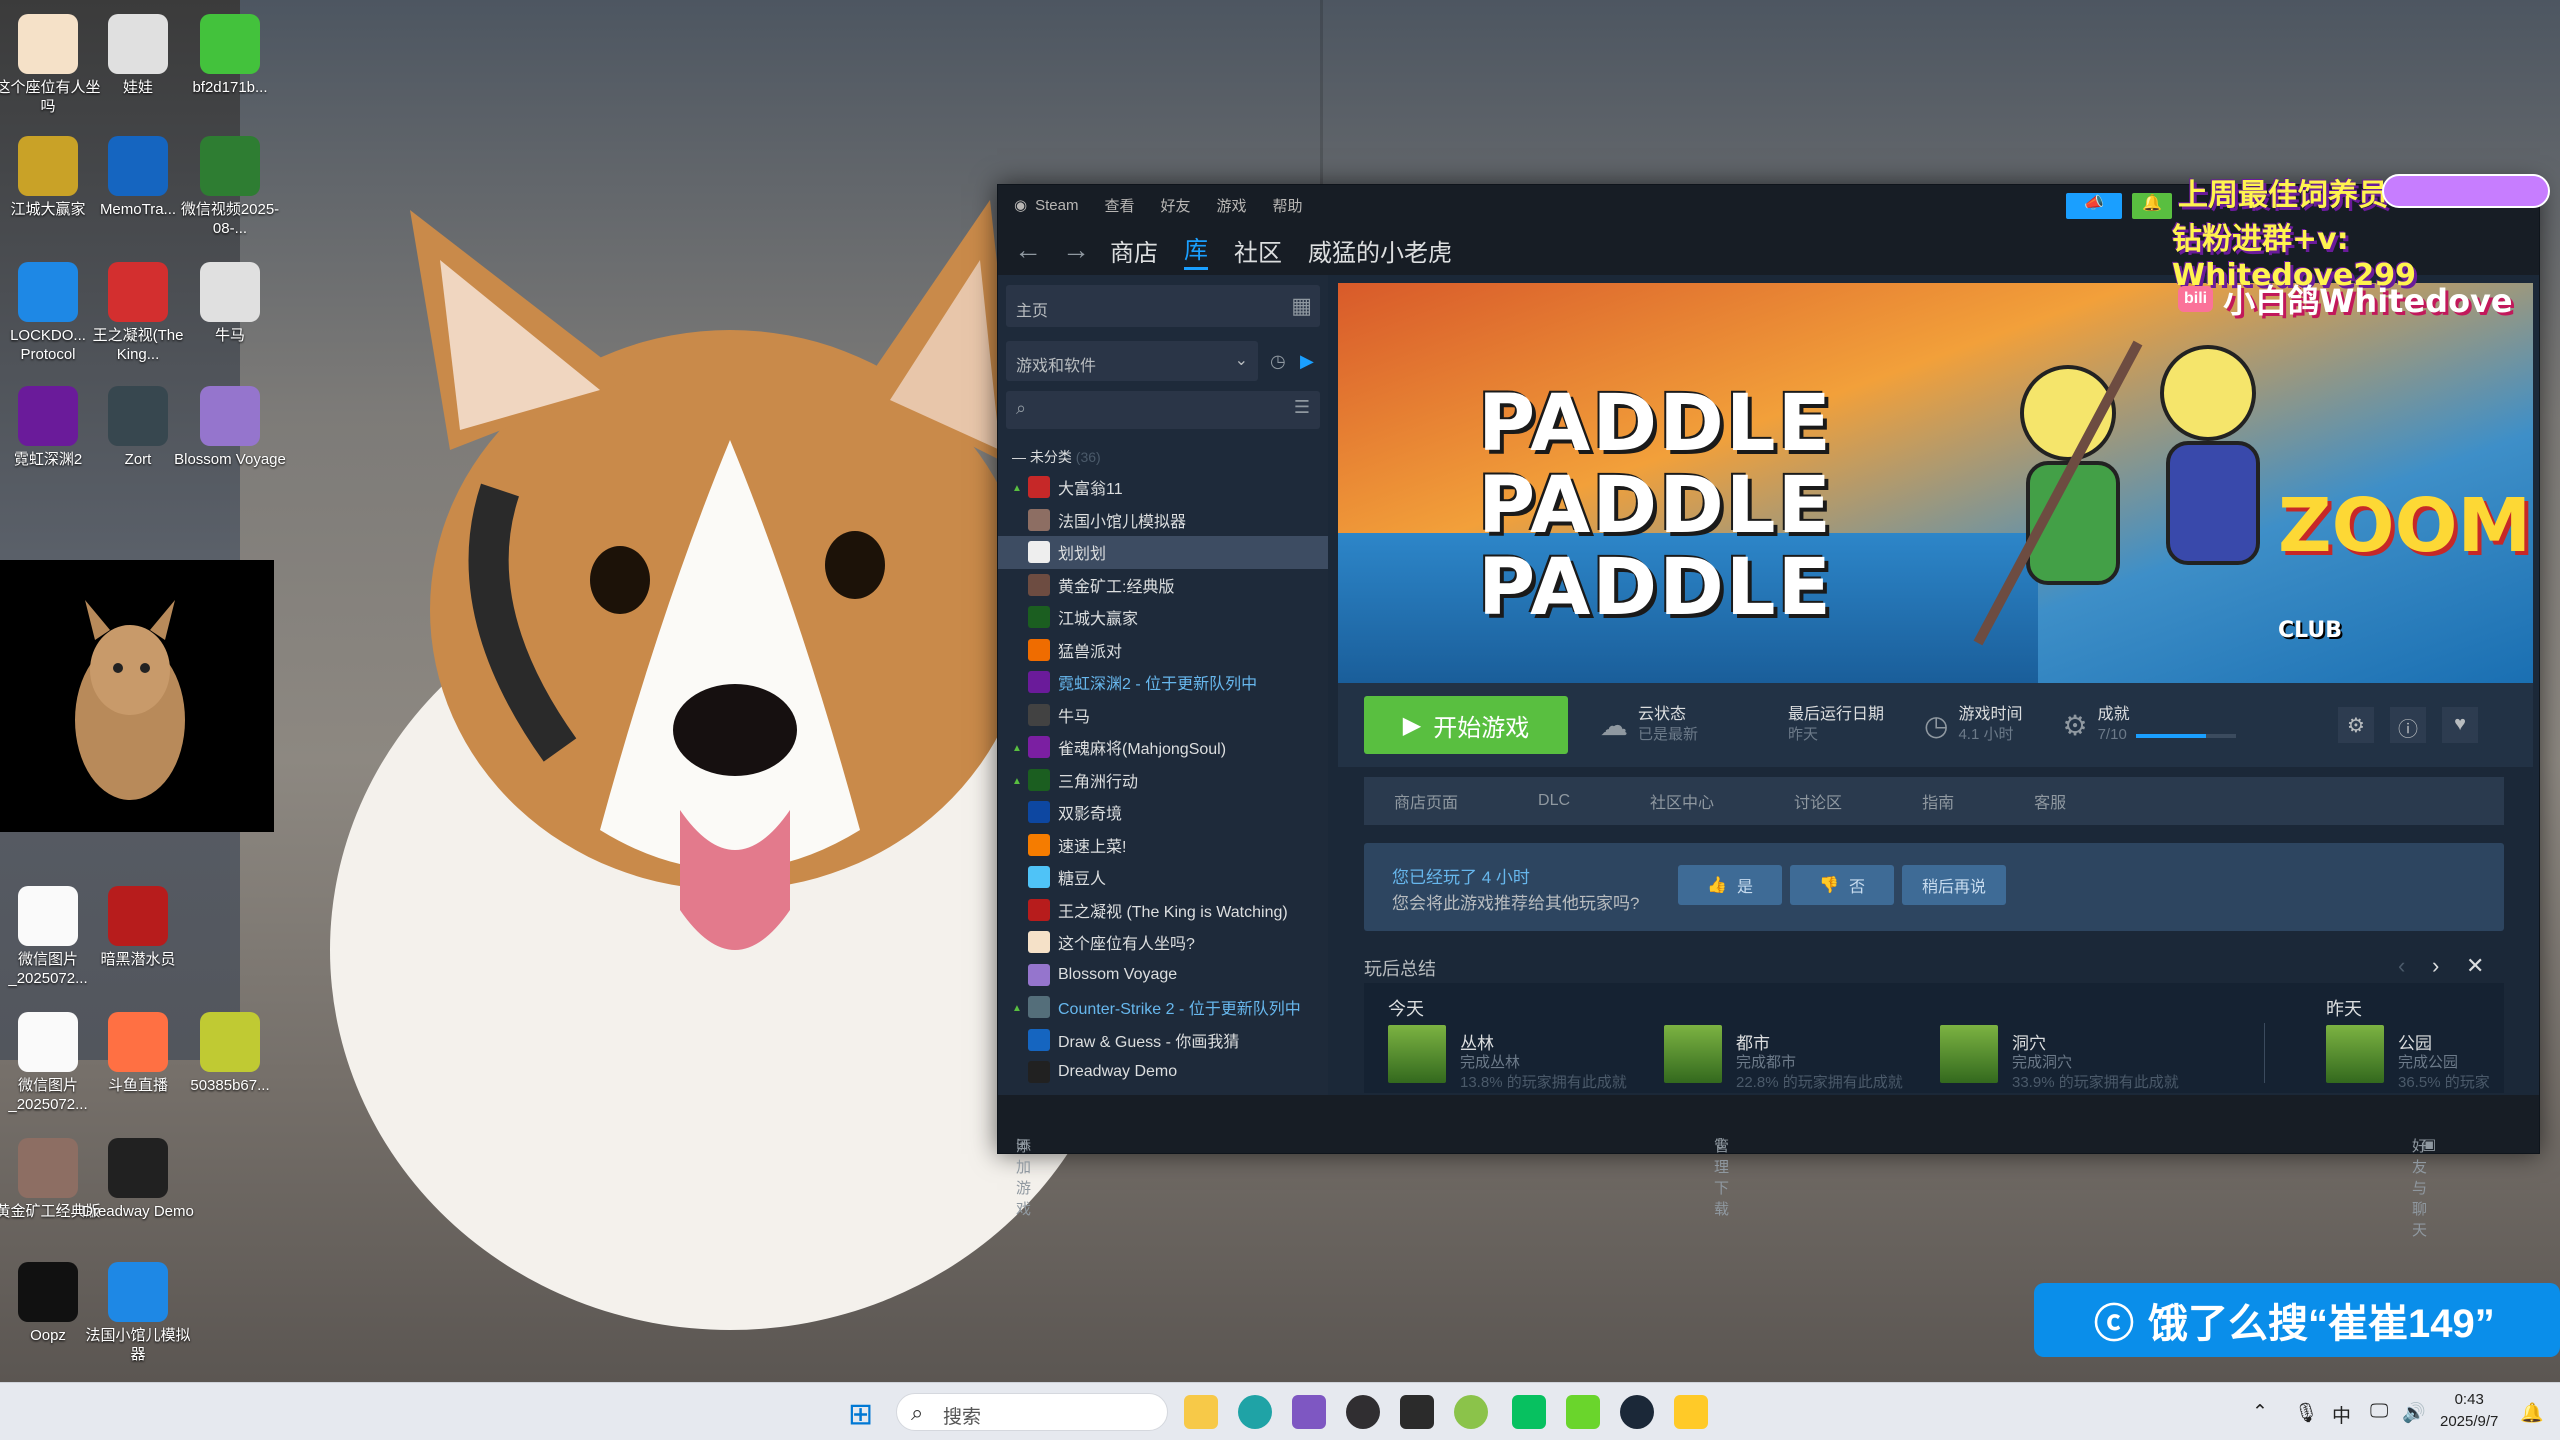 This screenshot has height=1440, width=2560. I want to click on game-list-item: 黄金矿工:经典版, so click(1163, 585).